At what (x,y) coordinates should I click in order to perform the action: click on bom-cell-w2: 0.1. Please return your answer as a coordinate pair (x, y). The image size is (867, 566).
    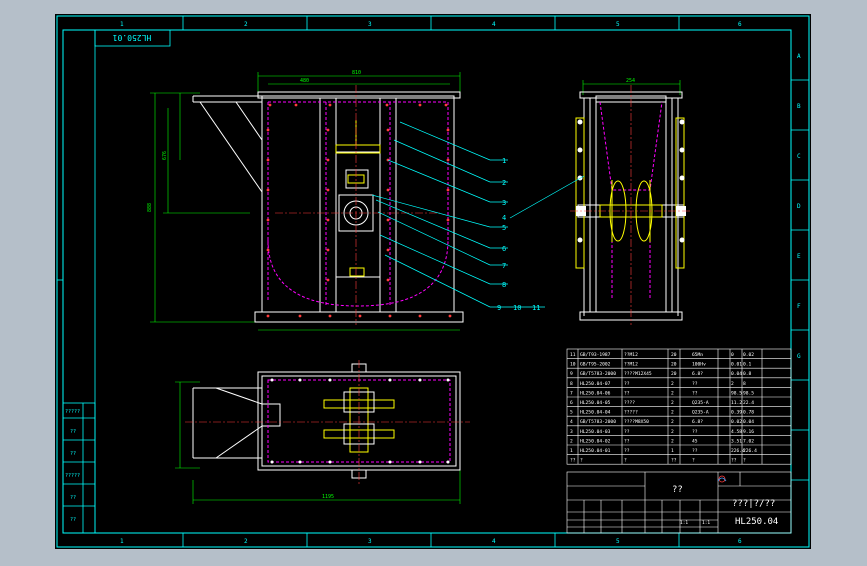
    Looking at the image, I should click on (747, 365).